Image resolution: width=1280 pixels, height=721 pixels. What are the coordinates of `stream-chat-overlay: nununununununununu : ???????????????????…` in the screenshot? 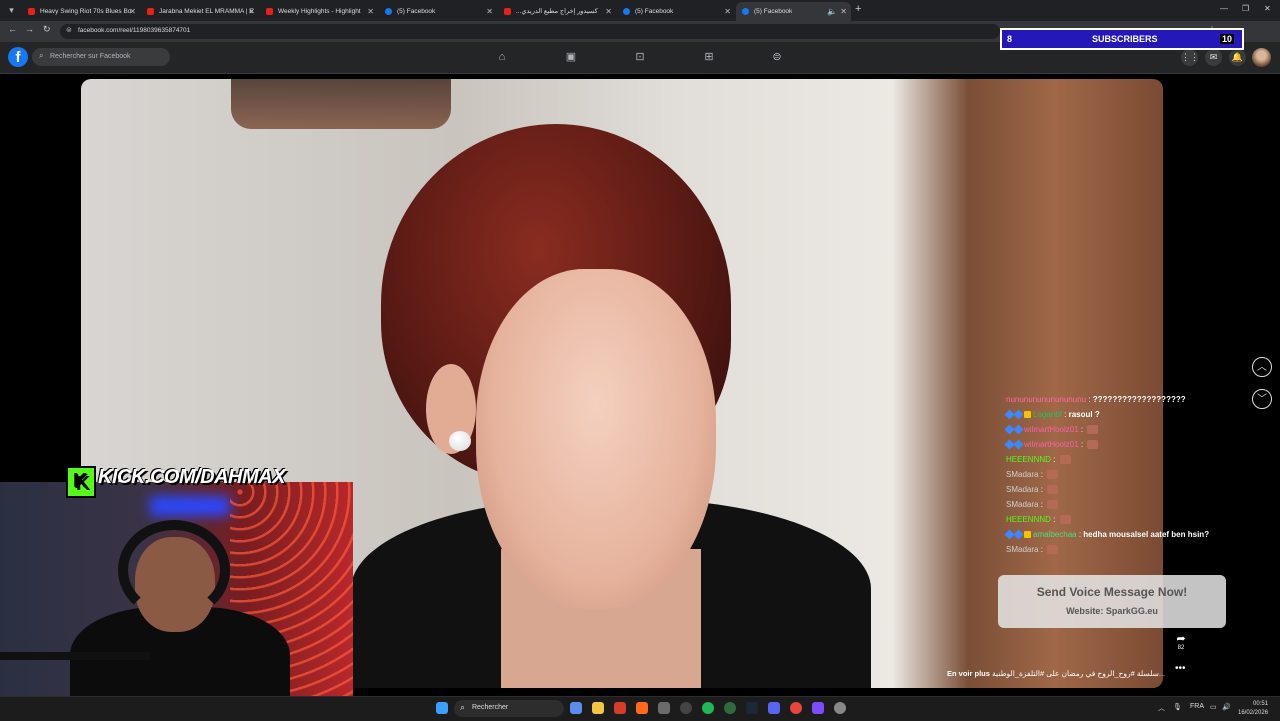 It's located at (1135, 474).